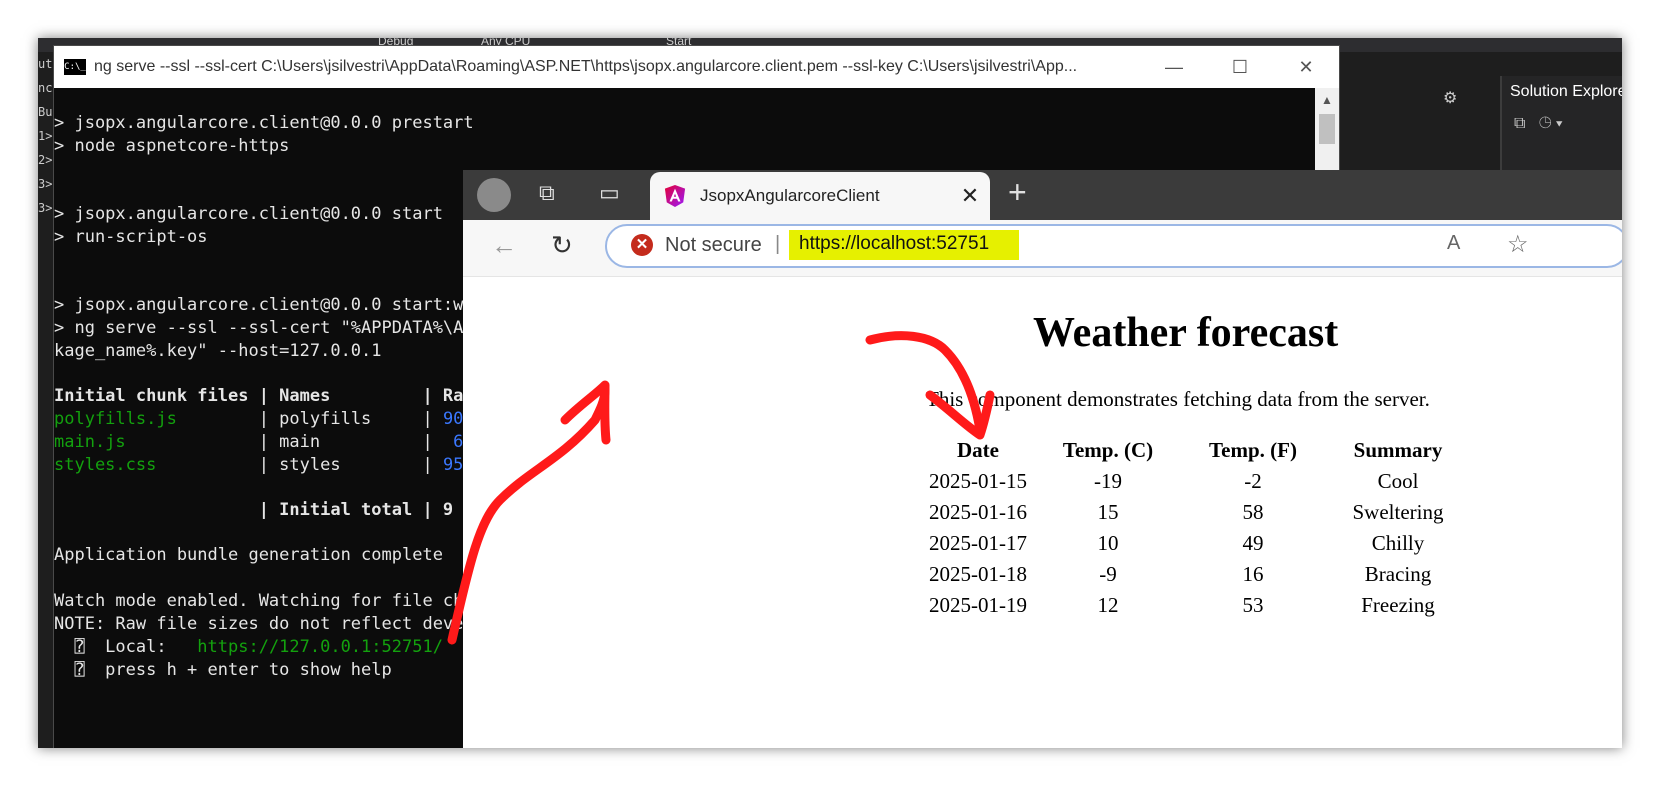 Image resolution: width=1660 pixels, height=787 pixels. What do you see at coordinates (1253, 450) in the screenshot?
I see `column-header-temp-f: Temp. (F)` at bounding box center [1253, 450].